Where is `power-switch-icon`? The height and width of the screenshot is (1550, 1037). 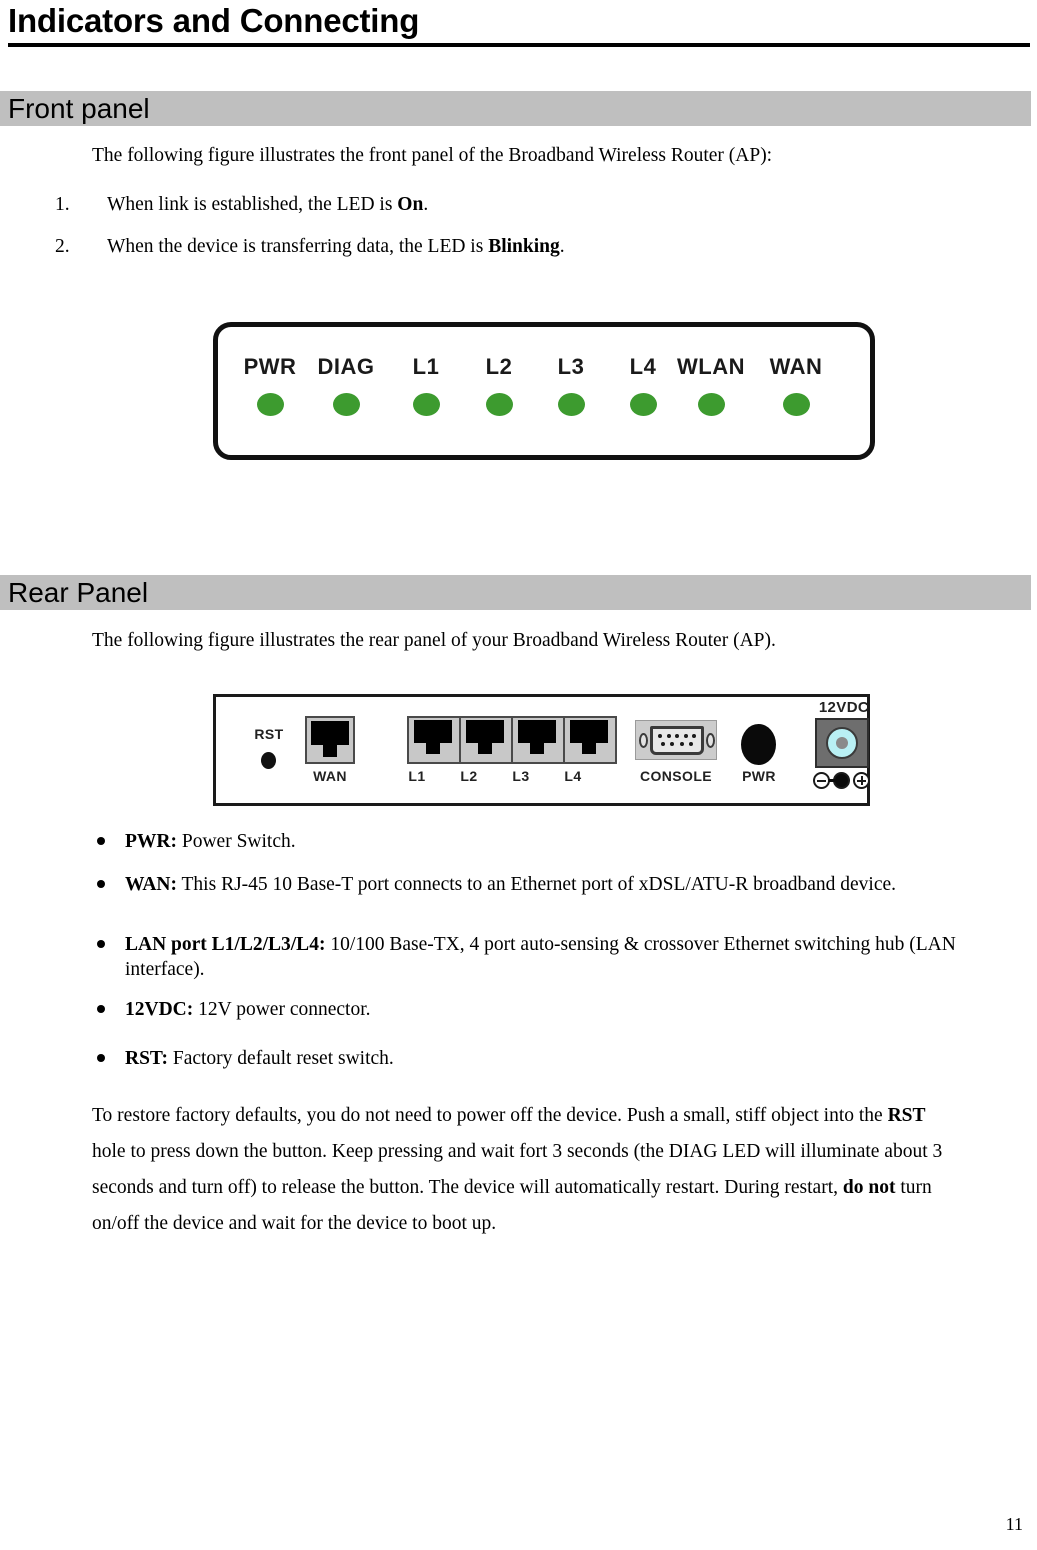
power-switch-icon is located at coordinates (758, 744).